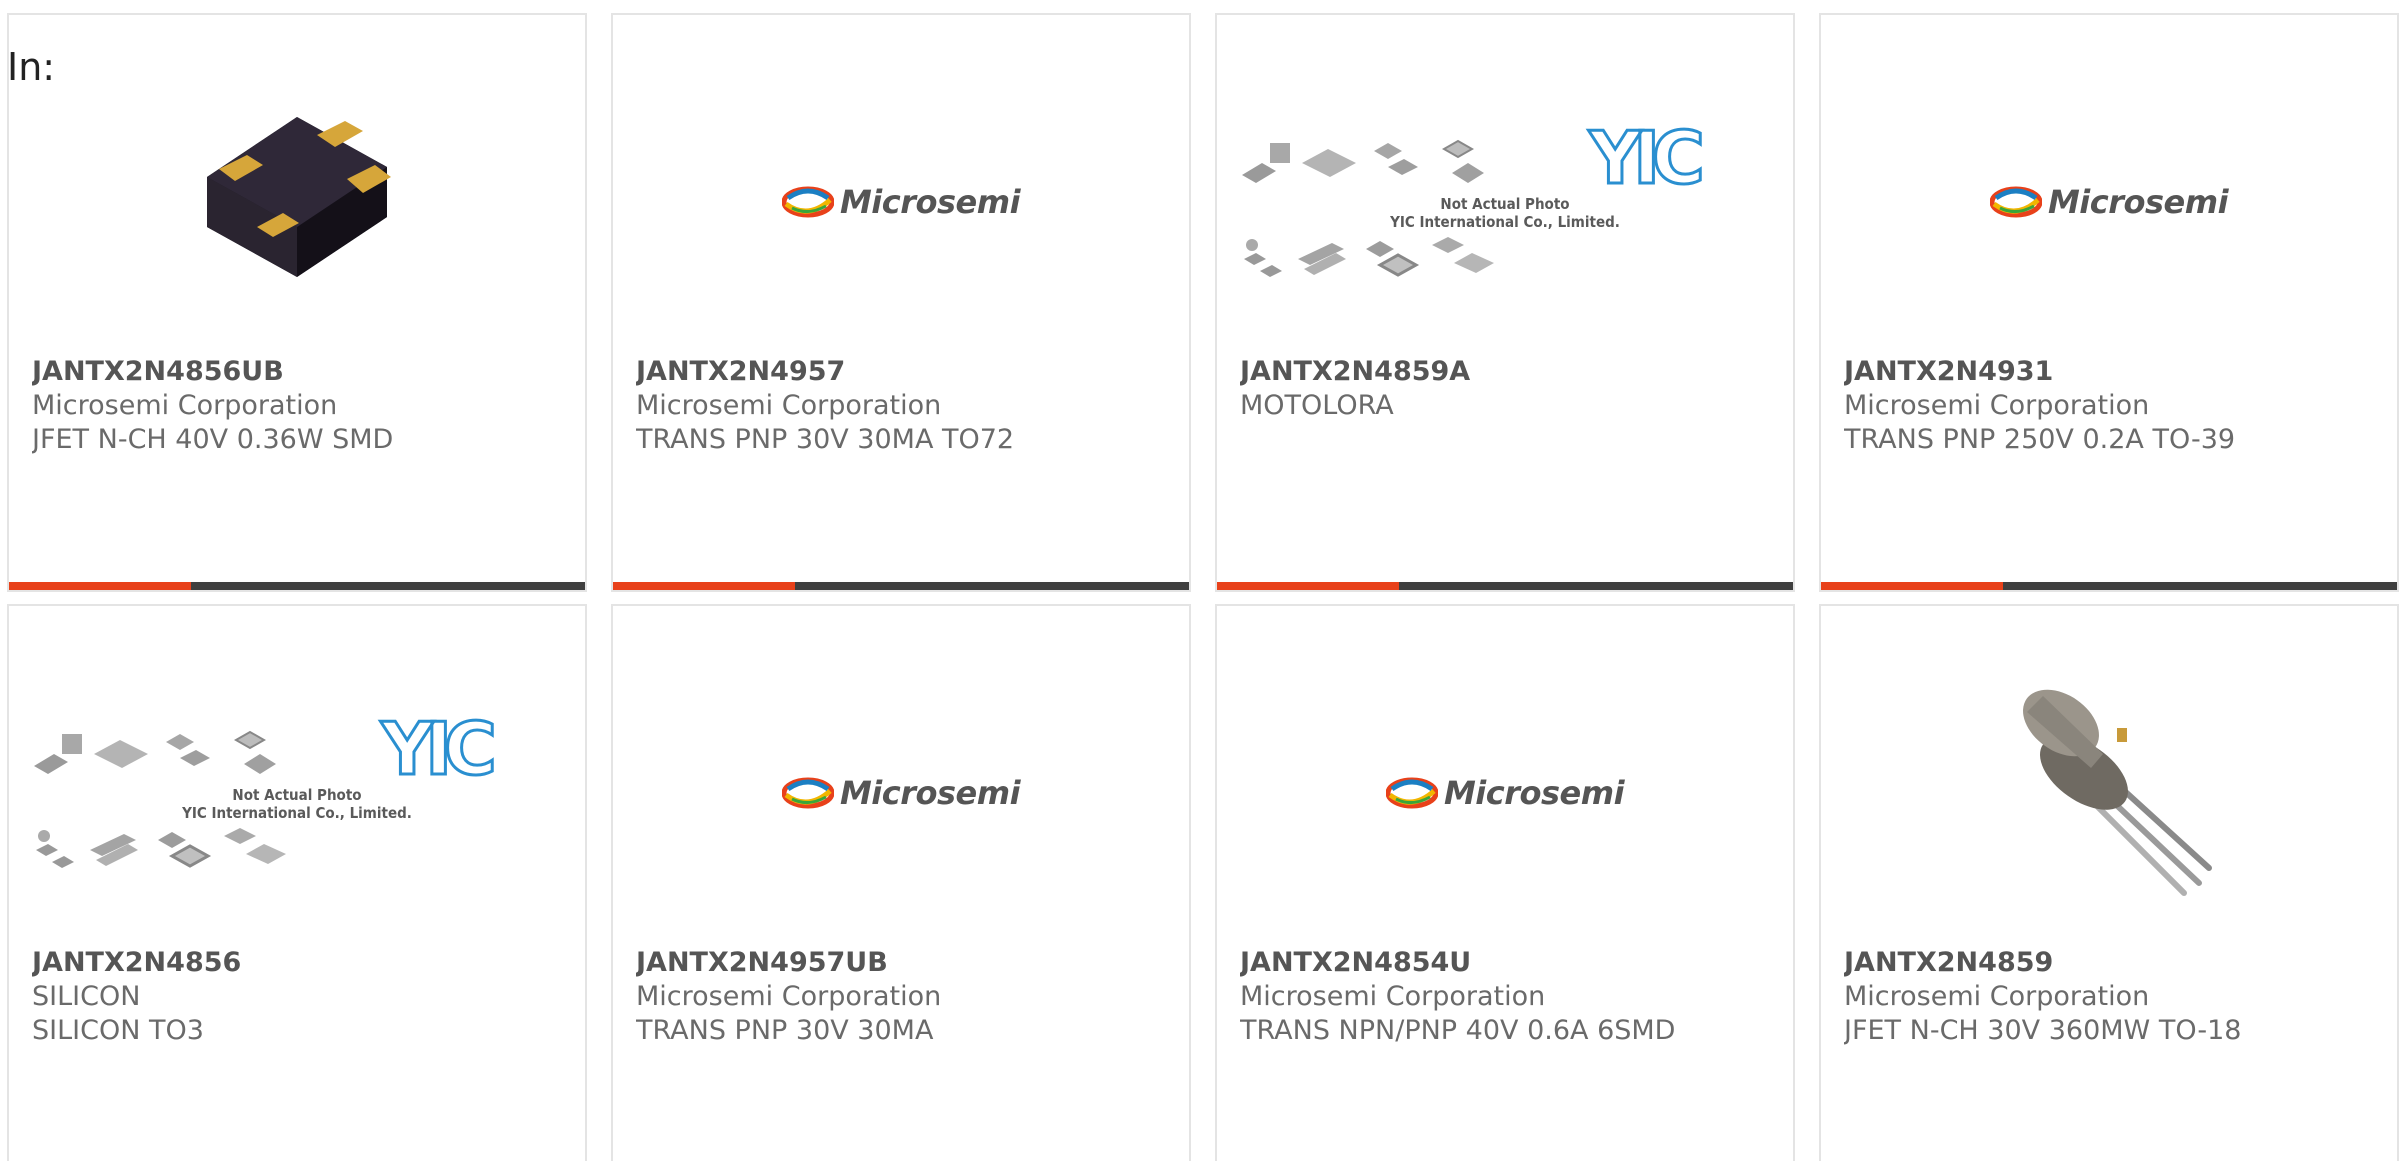  Describe the element at coordinates (2040, 439) in the screenshot. I see `description: TRANS PNP 250V 0.2A TO-39` at that location.